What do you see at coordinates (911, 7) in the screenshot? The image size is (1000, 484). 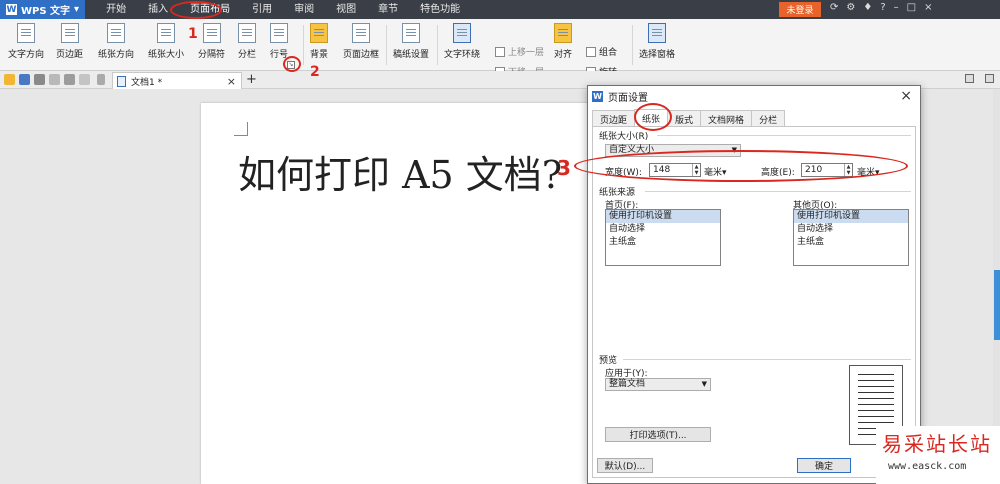 I see `maximize-icon: □` at bounding box center [911, 7].